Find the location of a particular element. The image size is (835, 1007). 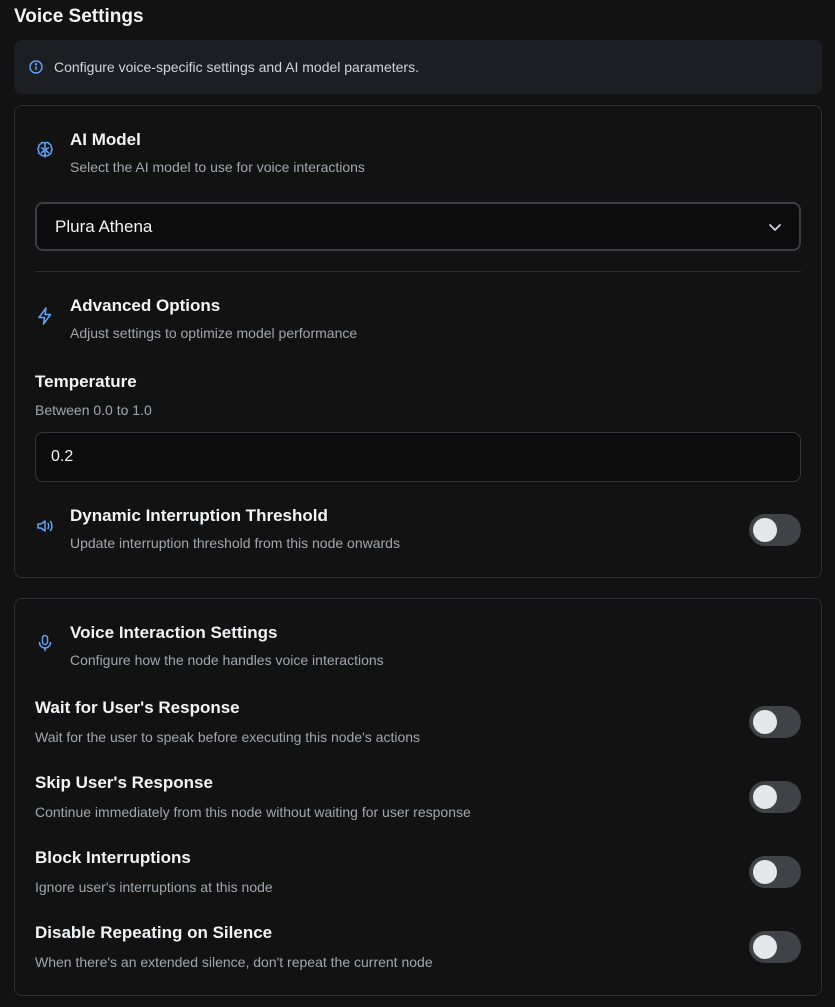

wait-response-toggle is located at coordinates (775, 722).